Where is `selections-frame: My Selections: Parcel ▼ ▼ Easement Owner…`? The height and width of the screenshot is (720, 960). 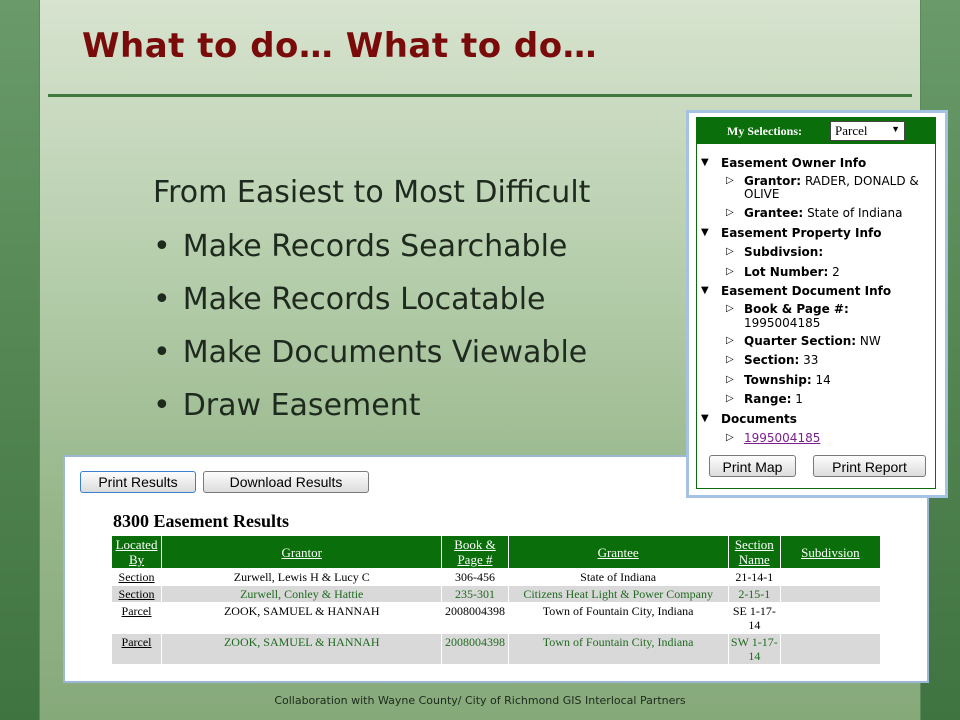
selections-frame: My Selections: Parcel ▼ ▼ Easement Owner… is located at coordinates (816, 303).